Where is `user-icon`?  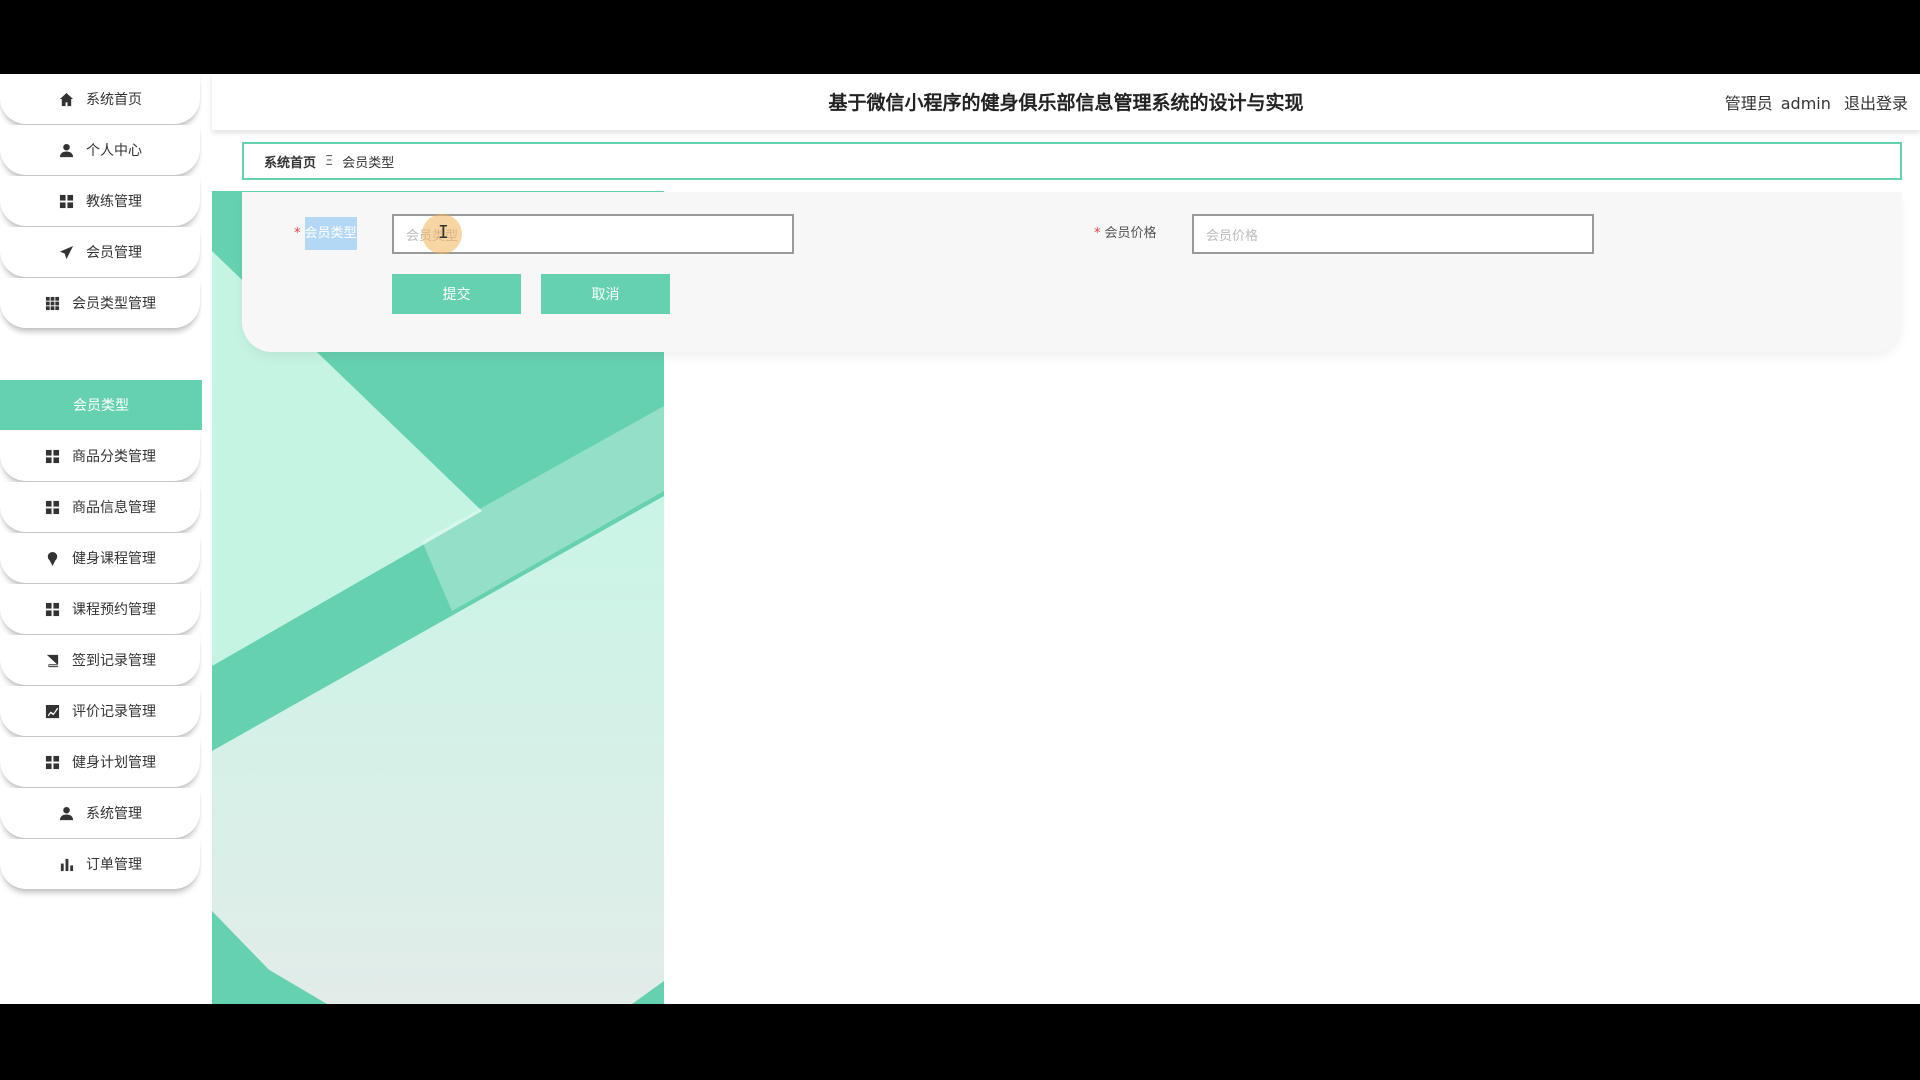
user-icon is located at coordinates (66, 150).